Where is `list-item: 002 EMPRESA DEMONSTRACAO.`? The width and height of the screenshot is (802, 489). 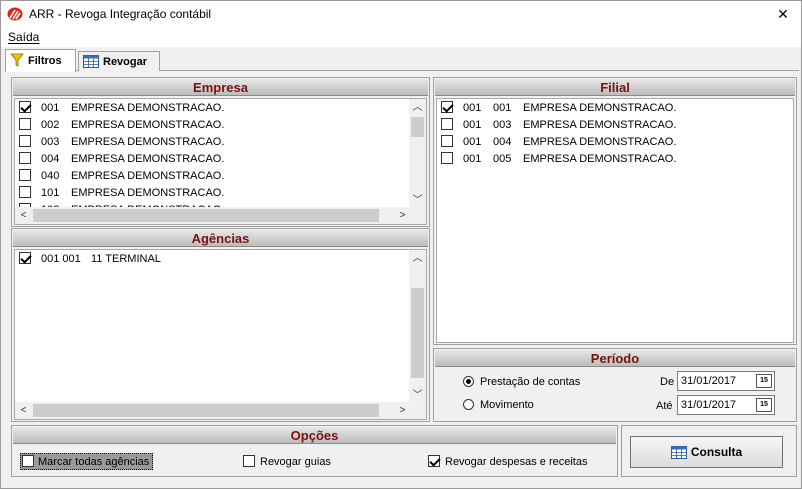 list-item: 002 EMPRESA DEMONSTRACAO. is located at coordinates (121, 125).